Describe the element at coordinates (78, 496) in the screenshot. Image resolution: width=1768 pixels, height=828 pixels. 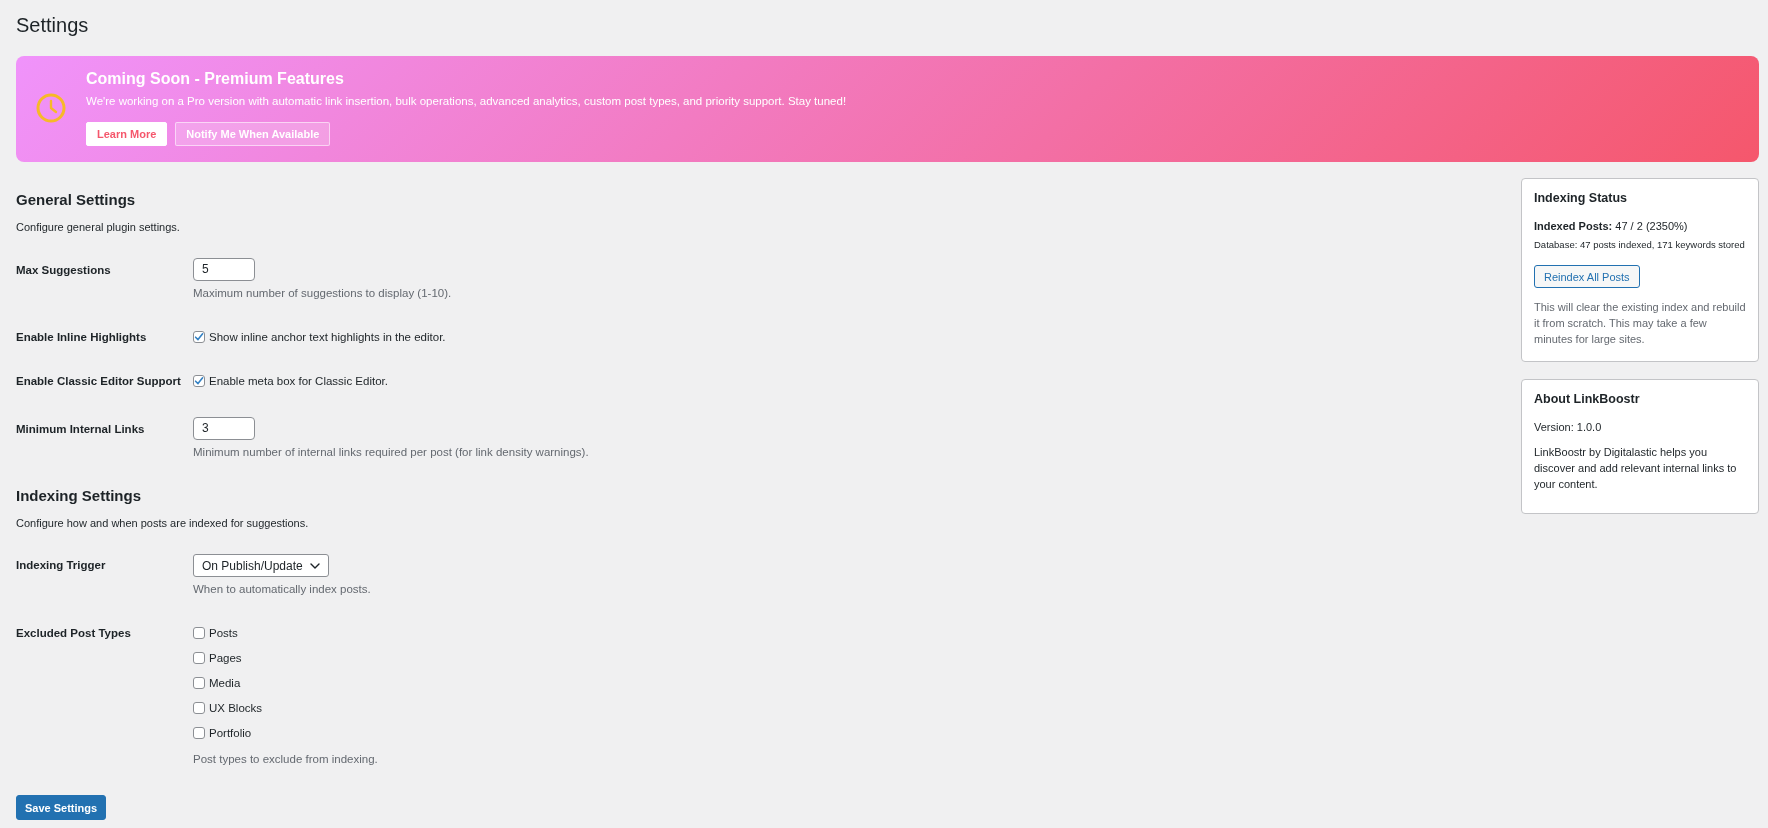
I see `section-heading: Indexing Settings` at that location.